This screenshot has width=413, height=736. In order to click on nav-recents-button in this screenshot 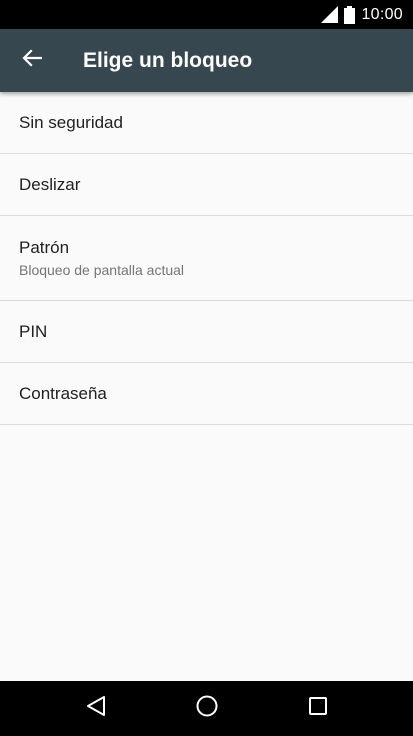, I will do `click(318, 708)`.